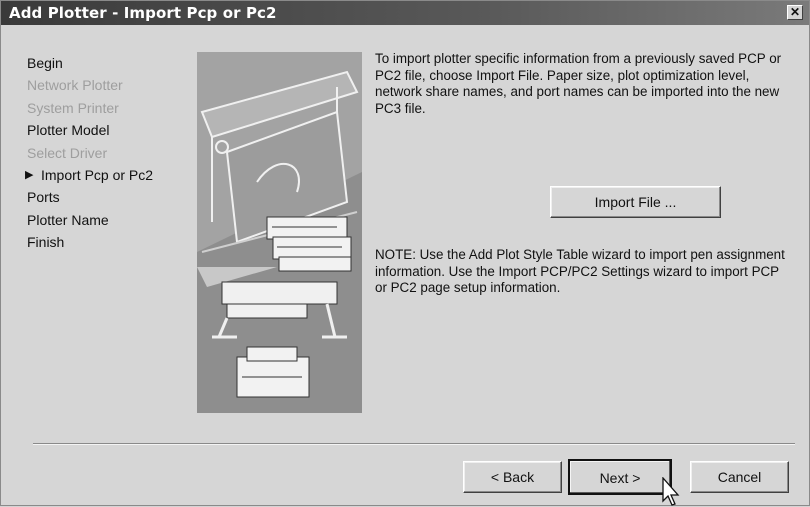 This screenshot has height=507, width=810. Describe the element at coordinates (43, 197) in the screenshot. I see `step-ports: Ports` at that location.